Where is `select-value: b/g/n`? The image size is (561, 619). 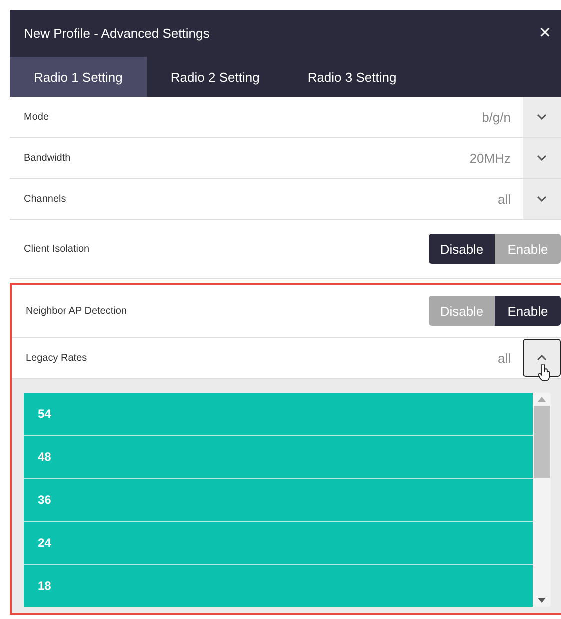
select-value: b/g/n is located at coordinates (497, 117).